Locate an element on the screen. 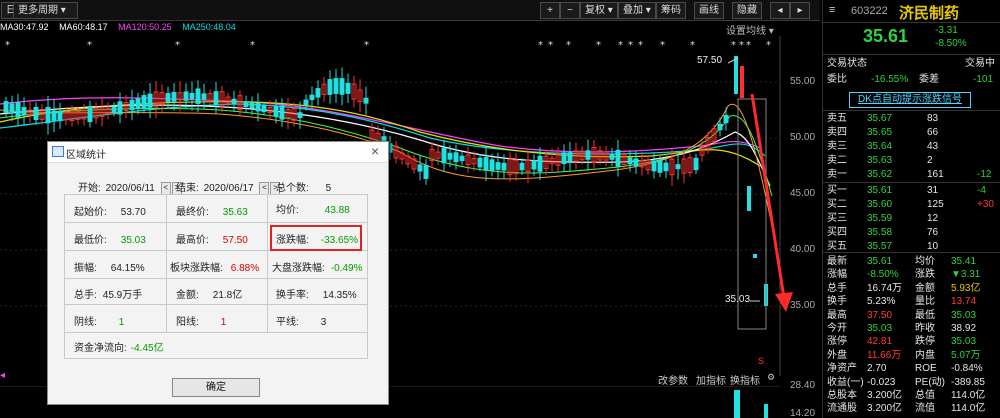 Image resolution: width=1000 pixels, height=418 pixels. quote-label: 外盘 is located at coordinates (837, 355).